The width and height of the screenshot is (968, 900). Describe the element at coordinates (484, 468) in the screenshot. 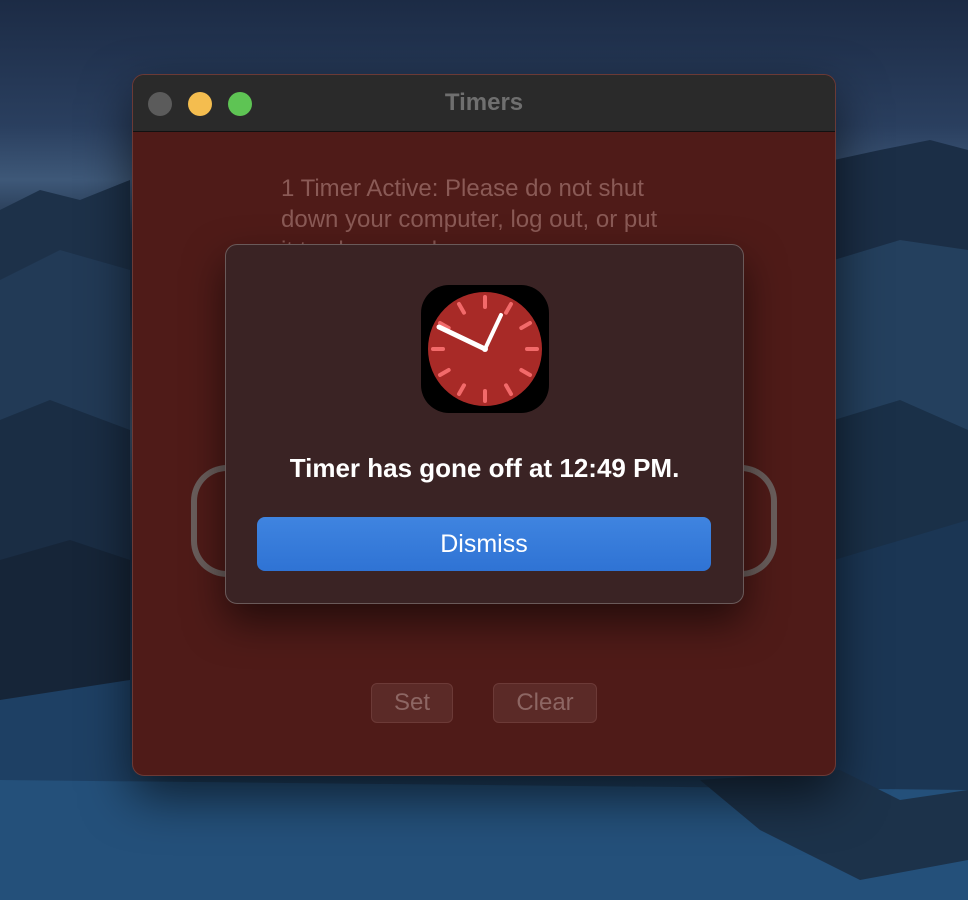

I see `alert-message: Timer has gone off at 12:49 PM.` at that location.